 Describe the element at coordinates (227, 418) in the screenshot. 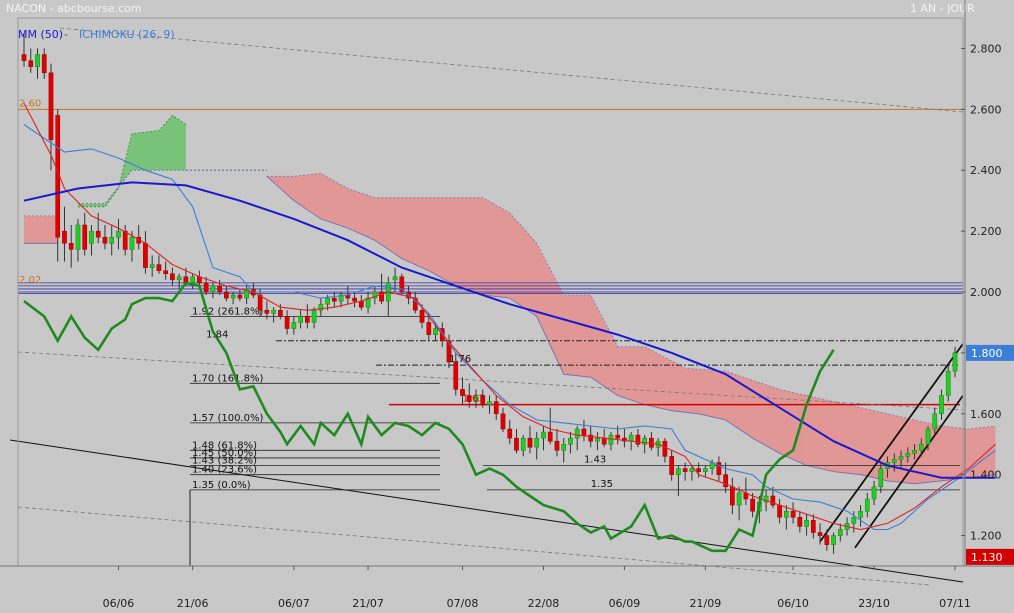

I see `fib-level-label: 1.57 (100.0%)` at that location.